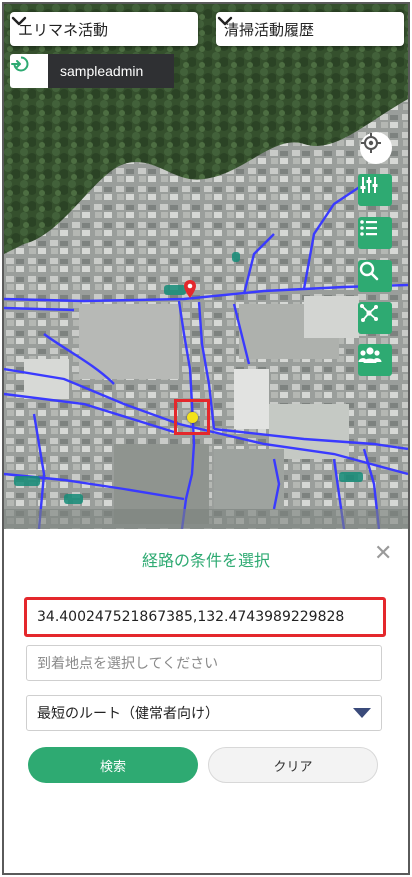 Image resolution: width=412 pixels, height=877 pixels. What do you see at coordinates (368, 228) in the screenshot?
I see `list-icon` at bounding box center [368, 228].